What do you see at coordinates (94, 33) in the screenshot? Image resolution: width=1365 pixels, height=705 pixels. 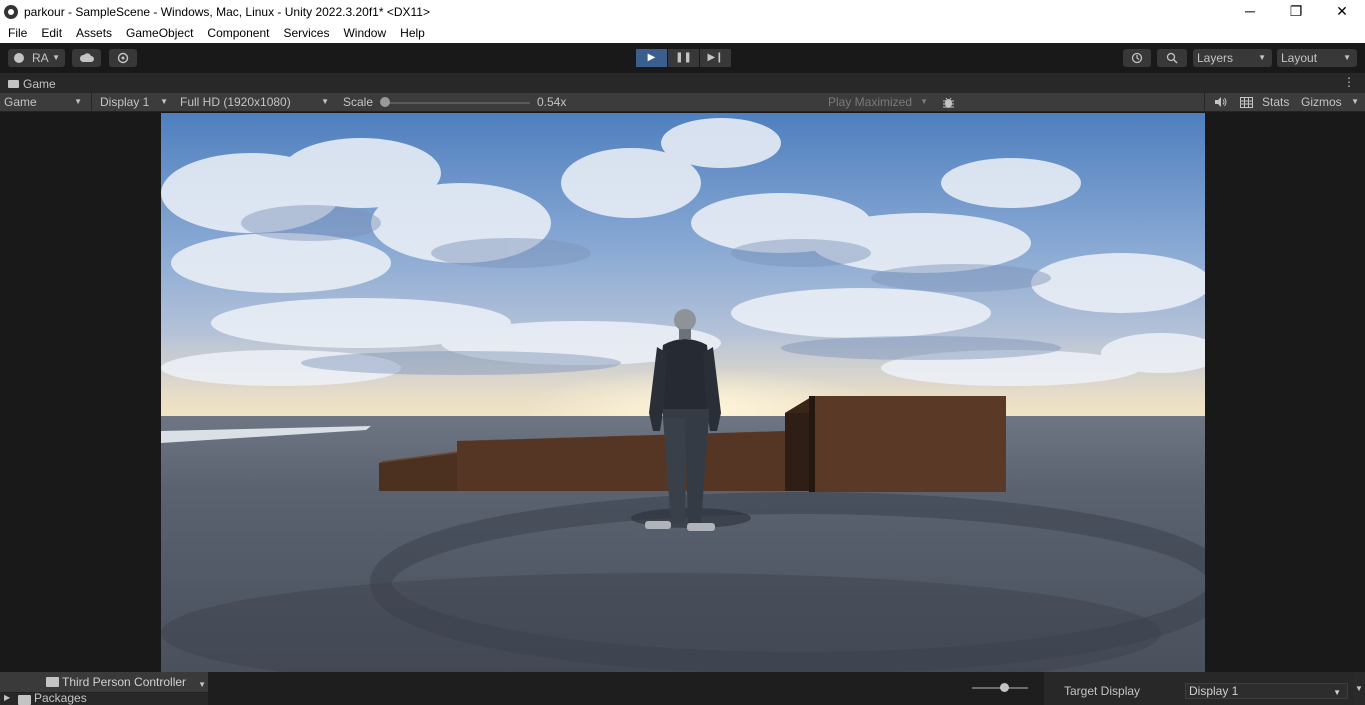 I see `menu-assets: Assets` at bounding box center [94, 33].